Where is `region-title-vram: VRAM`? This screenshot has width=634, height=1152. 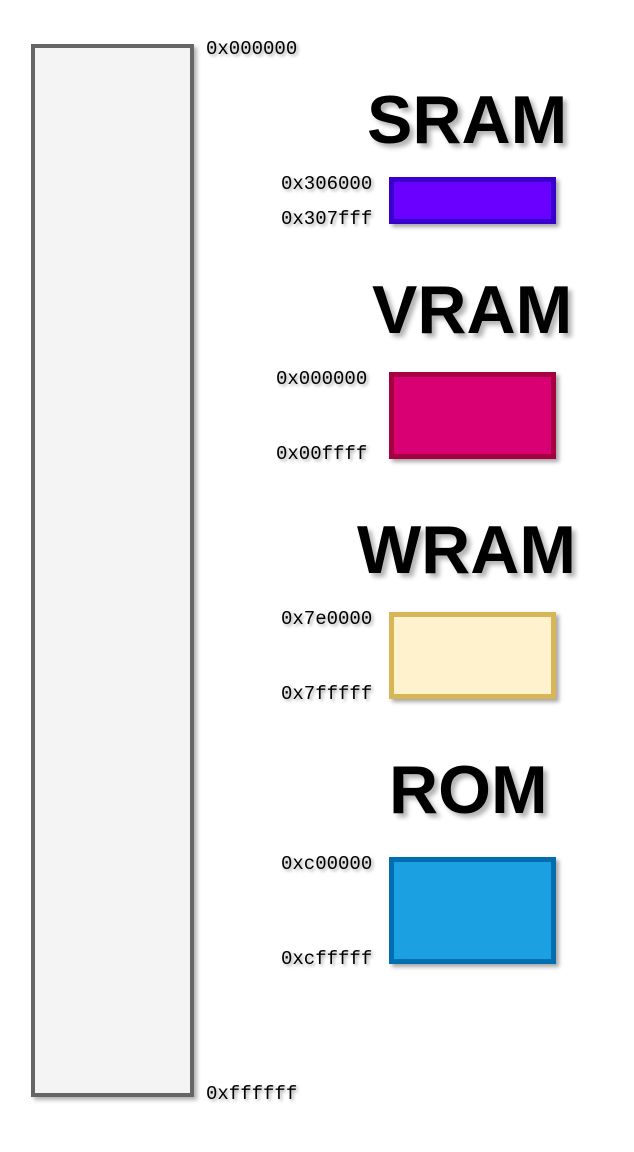 region-title-vram: VRAM is located at coordinates (472, 310).